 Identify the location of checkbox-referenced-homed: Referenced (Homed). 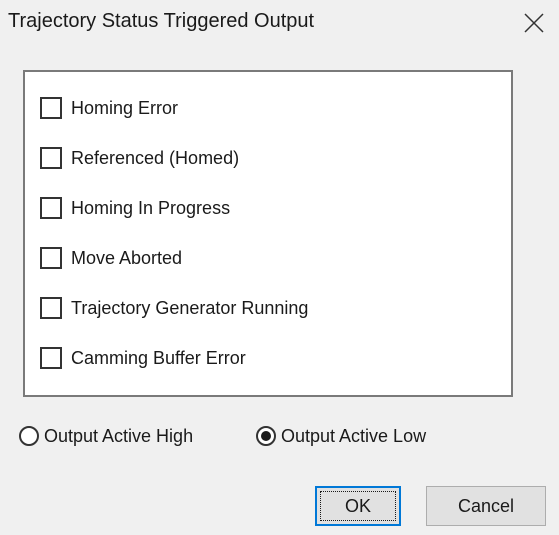
(139, 158).